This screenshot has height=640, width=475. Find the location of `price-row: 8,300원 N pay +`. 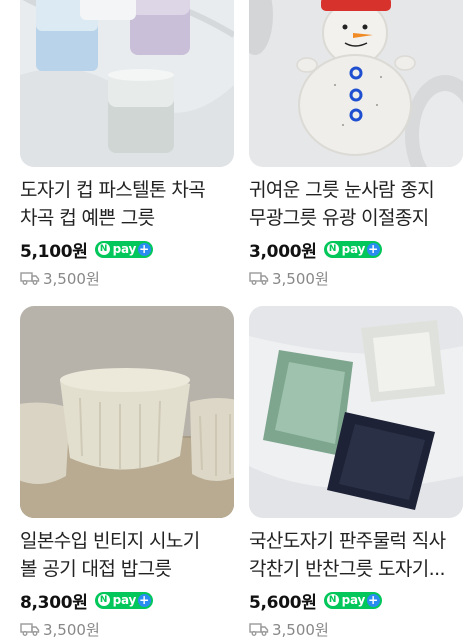

price-row: 8,300원 N pay + is located at coordinates (127, 601).